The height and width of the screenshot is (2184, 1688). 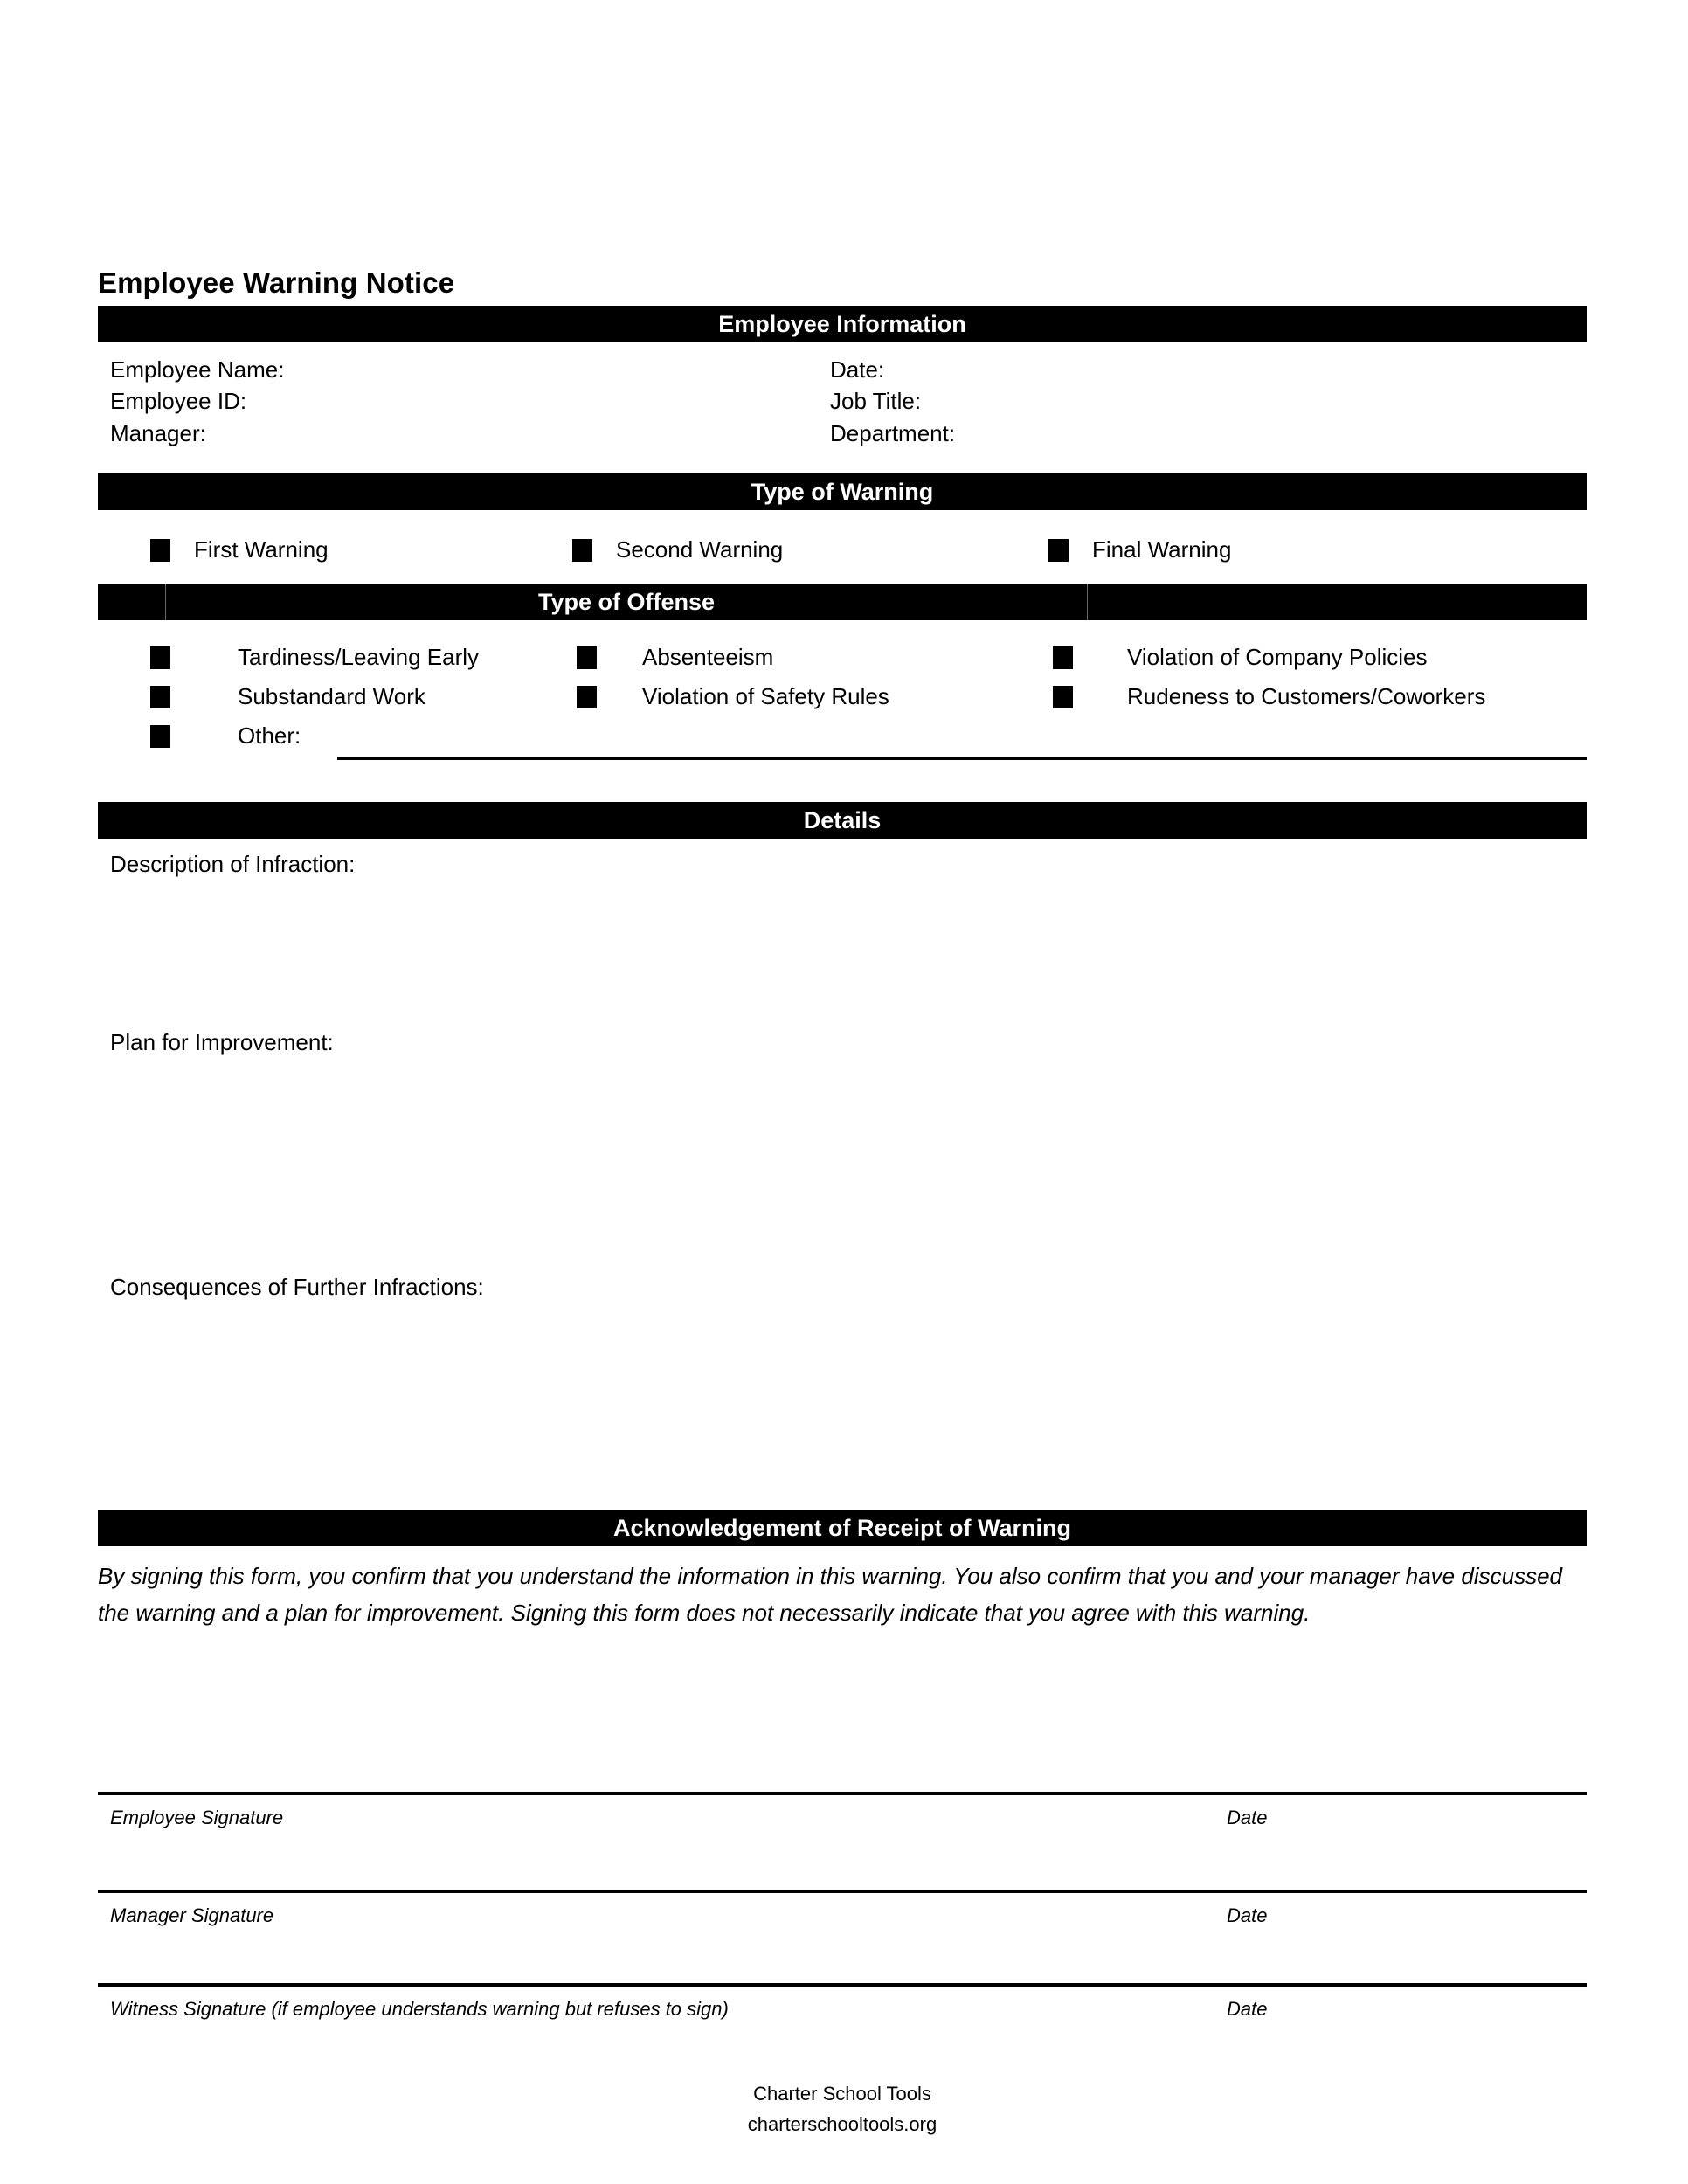 What do you see at coordinates (331, 696) in the screenshot?
I see `checkbox-label-substandard-work: Substandard Work` at bounding box center [331, 696].